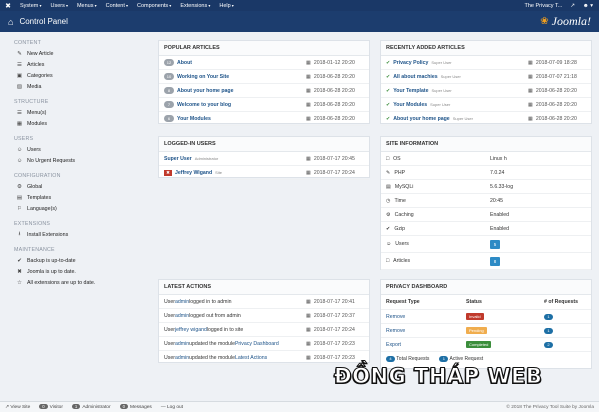 This screenshot has width=599, height=412. What do you see at coordinates (17, 407) in the screenshot?
I see `view-site-link: ↗ View Site` at bounding box center [17, 407].